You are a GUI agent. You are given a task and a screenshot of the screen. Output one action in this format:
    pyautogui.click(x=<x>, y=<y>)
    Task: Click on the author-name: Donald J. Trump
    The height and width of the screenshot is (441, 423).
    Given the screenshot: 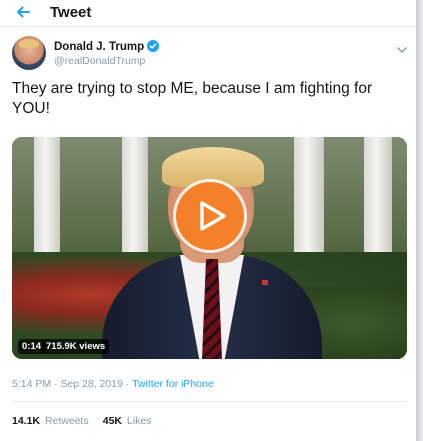 What is the action you would take?
    pyautogui.click(x=107, y=46)
    